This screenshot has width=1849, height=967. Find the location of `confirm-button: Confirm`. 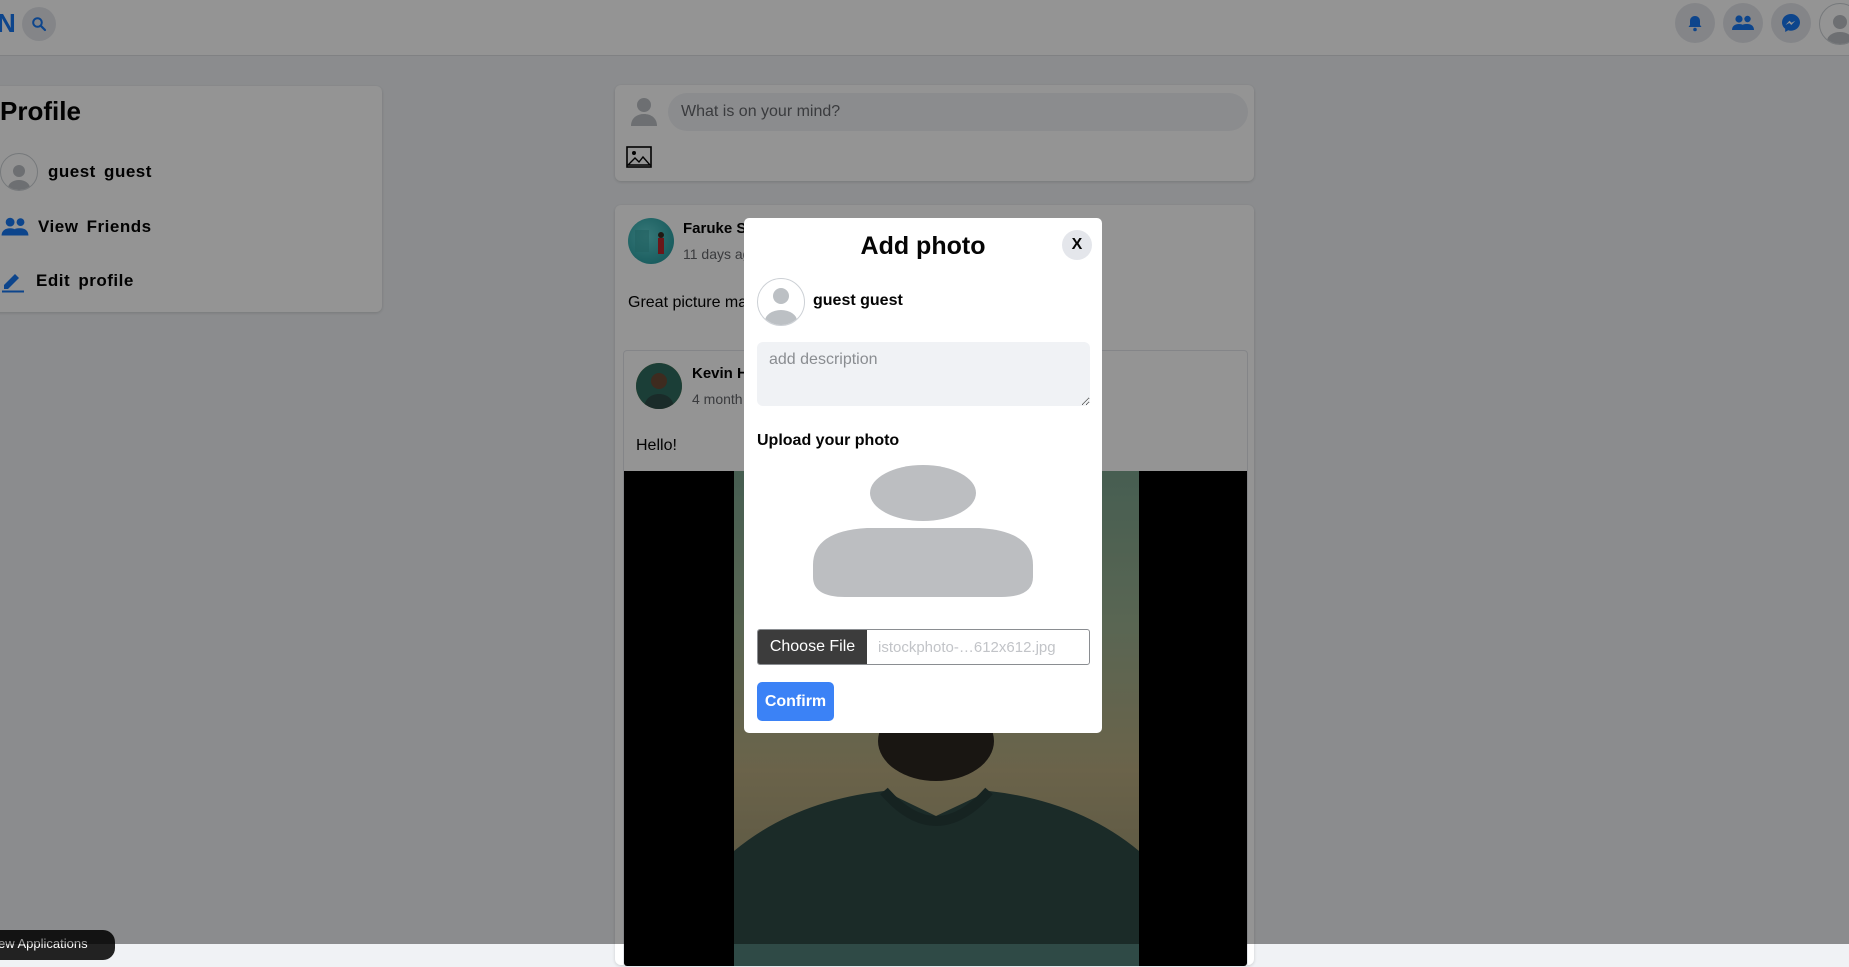

confirm-button: Confirm is located at coordinates (795, 701).